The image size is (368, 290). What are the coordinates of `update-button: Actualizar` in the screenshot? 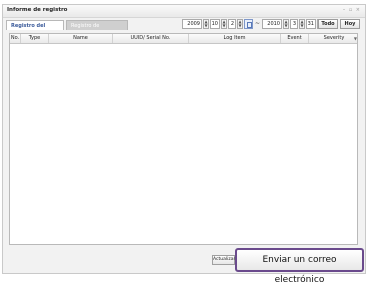 It's located at (223, 260).